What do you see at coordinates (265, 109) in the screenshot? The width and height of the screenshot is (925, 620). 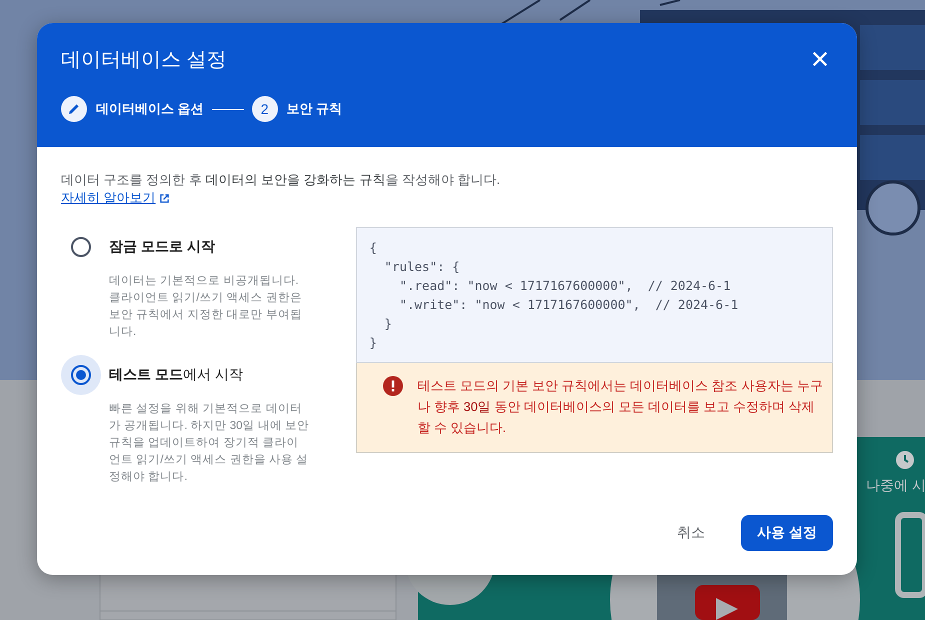 I see `step-number: 2` at bounding box center [265, 109].